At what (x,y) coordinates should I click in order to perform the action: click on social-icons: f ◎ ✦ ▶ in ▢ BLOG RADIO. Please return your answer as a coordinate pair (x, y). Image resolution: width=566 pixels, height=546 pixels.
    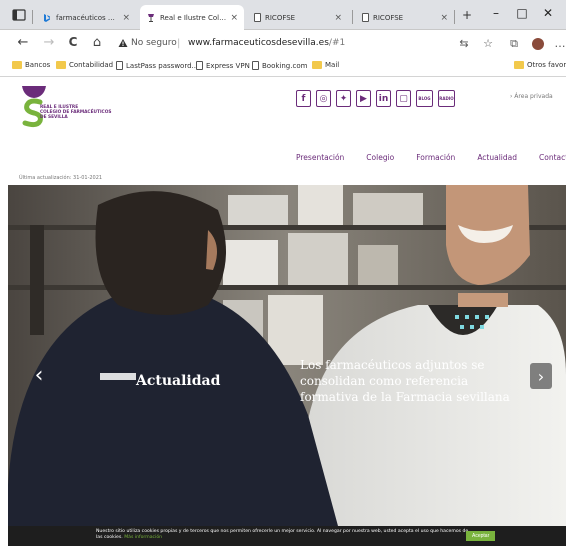
    Looking at the image, I should click on (375, 98).